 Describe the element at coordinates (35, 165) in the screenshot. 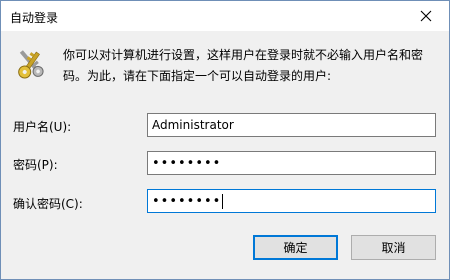

I see `password-label: 密码(P):` at that location.